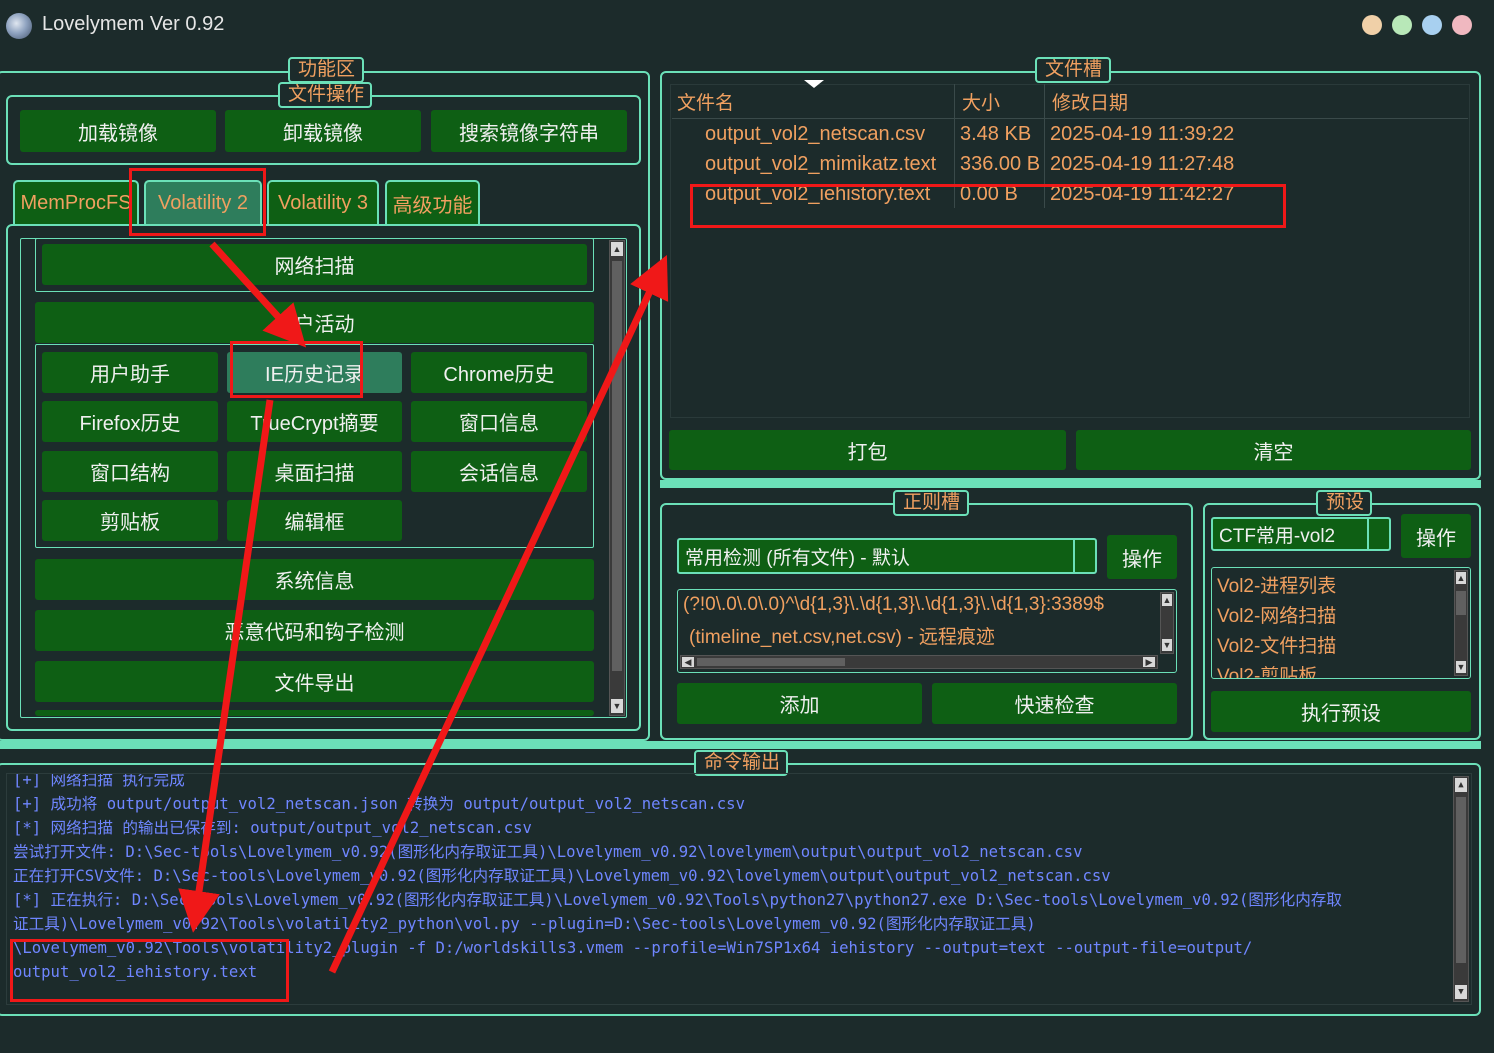 This screenshot has height=1053, width=1494. Describe the element at coordinates (226, 666) in the screenshot. I see `annotation-arrow-button-to-console` at that location.